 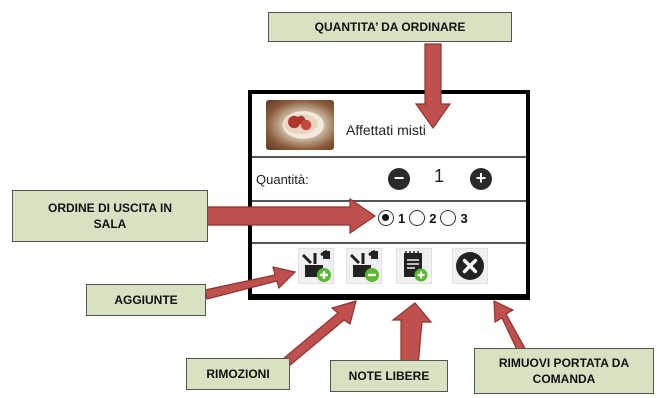 I want to click on callout-removals-text: RIMOZIONI, so click(x=238, y=374).